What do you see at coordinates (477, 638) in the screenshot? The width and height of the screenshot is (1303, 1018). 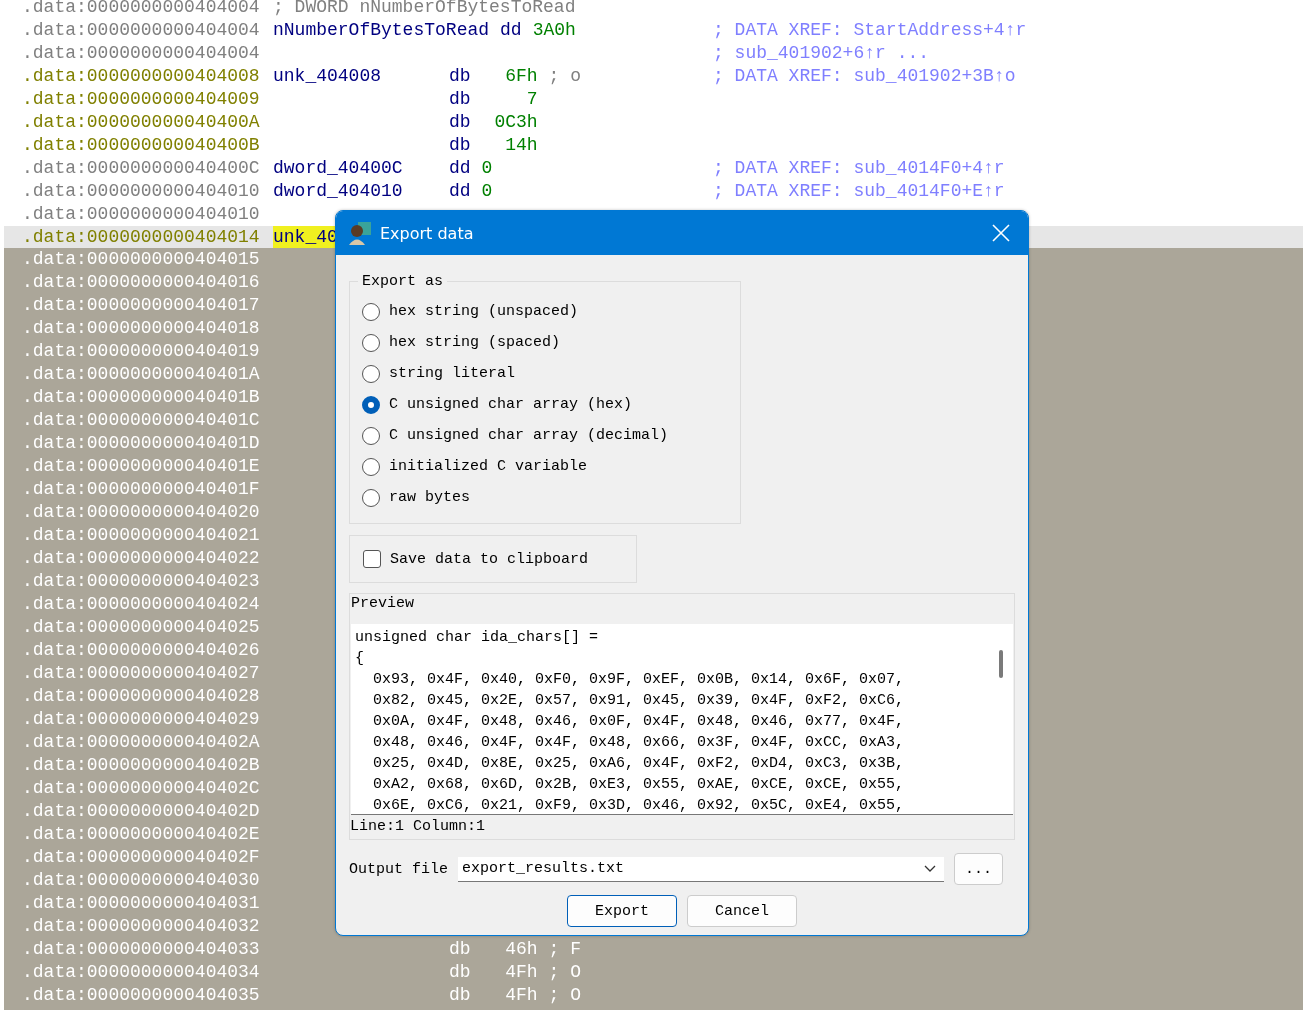 I see `code-line: unsigned char ida_chars[] =` at bounding box center [477, 638].